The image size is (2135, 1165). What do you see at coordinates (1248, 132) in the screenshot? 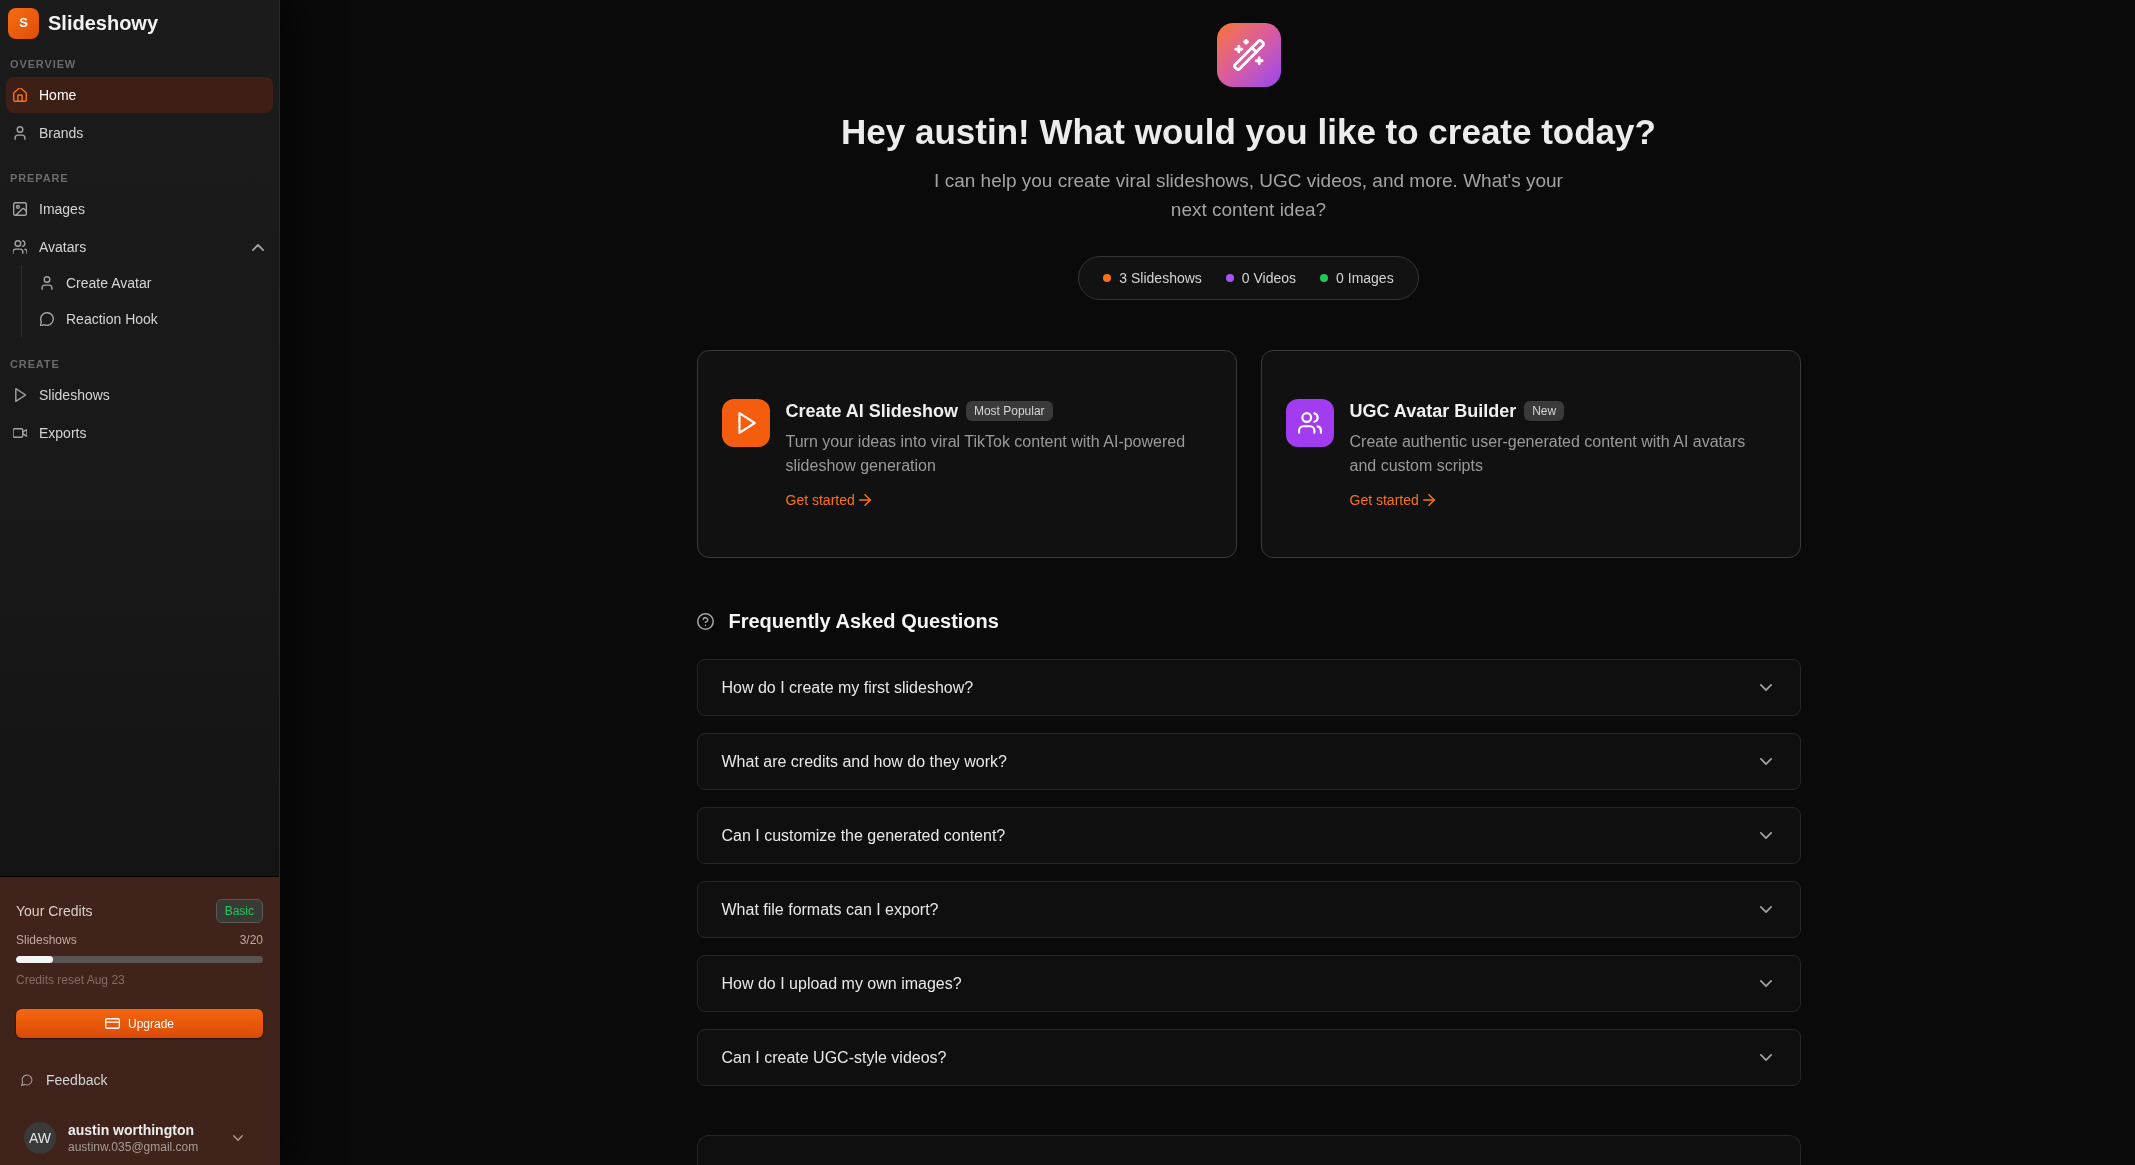
I see `page-heading: Hey austin! What would you like to create today?` at bounding box center [1248, 132].